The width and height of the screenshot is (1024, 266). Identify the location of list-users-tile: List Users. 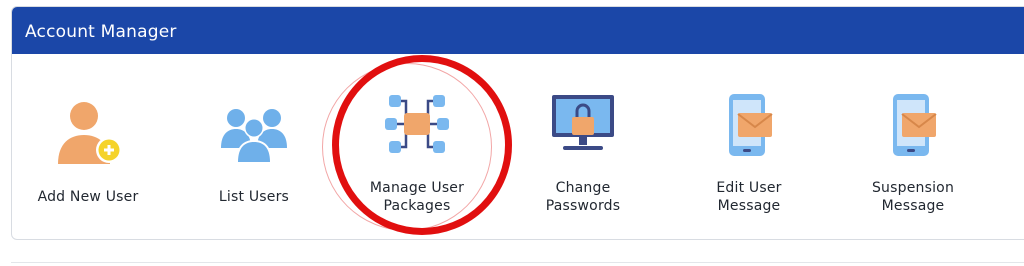
(254, 154).